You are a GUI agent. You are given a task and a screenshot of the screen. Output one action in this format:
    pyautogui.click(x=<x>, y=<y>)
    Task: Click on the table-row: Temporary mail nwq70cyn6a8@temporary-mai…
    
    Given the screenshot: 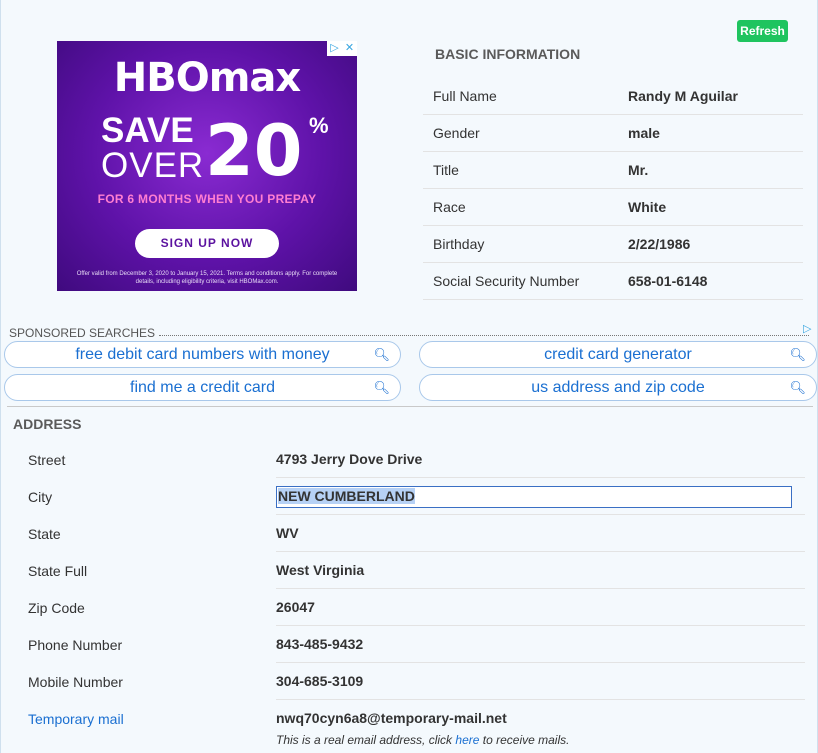 What is the action you would take?
    pyautogui.click(x=416, y=718)
    